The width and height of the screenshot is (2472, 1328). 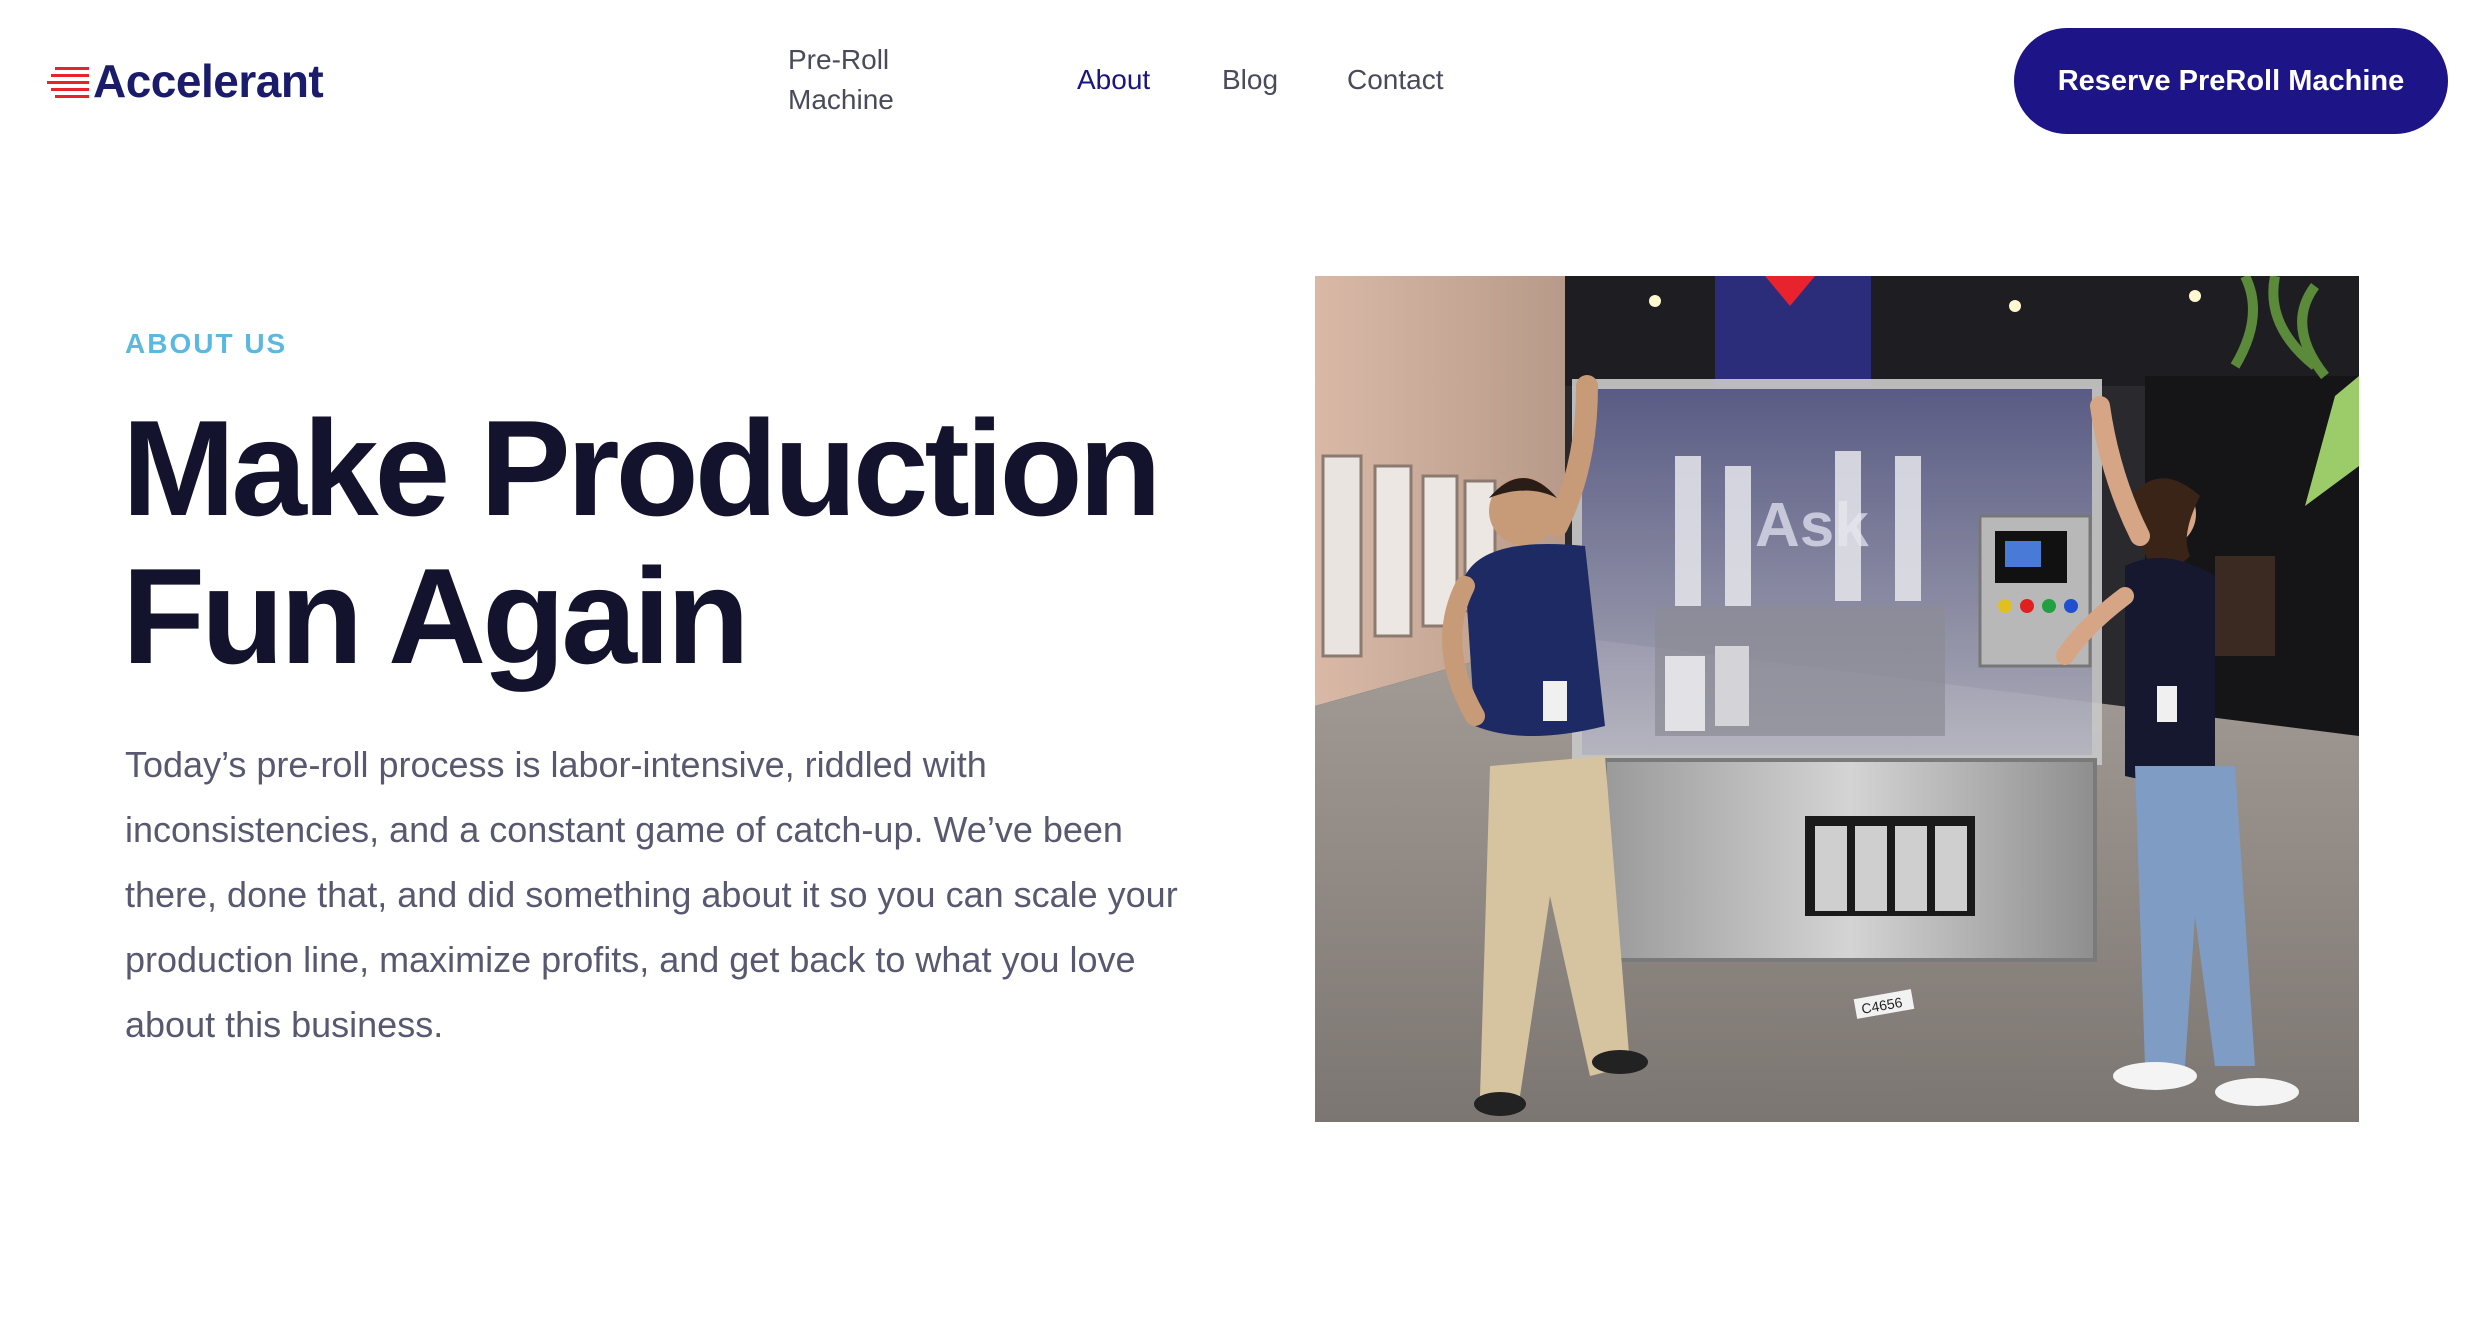 What do you see at coordinates (206, 343) in the screenshot?
I see `section-eyebrow: ABOUT US` at bounding box center [206, 343].